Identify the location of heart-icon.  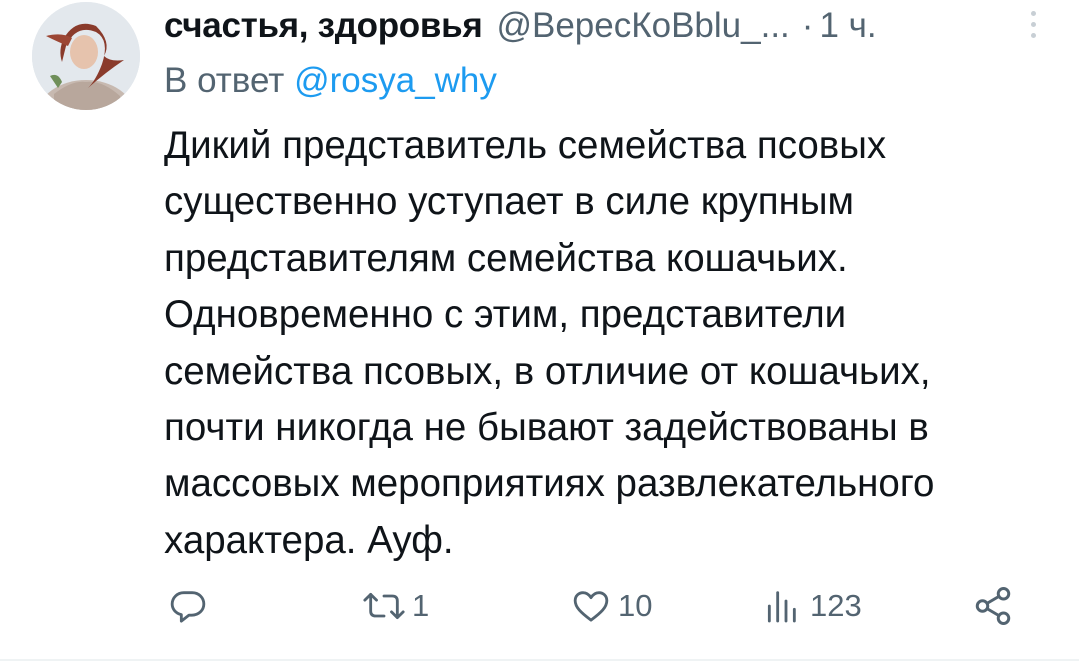
(591, 606).